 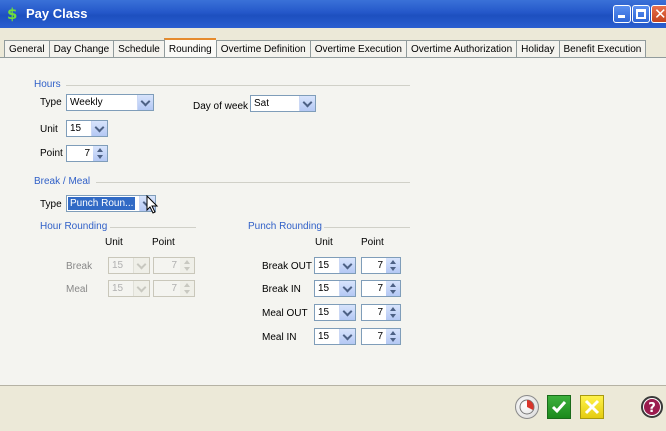 What do you see at coordinates (372, 242) in the screenshot?
I see `punch-rounding-point-header: Point` at bounding box center [372, 242].